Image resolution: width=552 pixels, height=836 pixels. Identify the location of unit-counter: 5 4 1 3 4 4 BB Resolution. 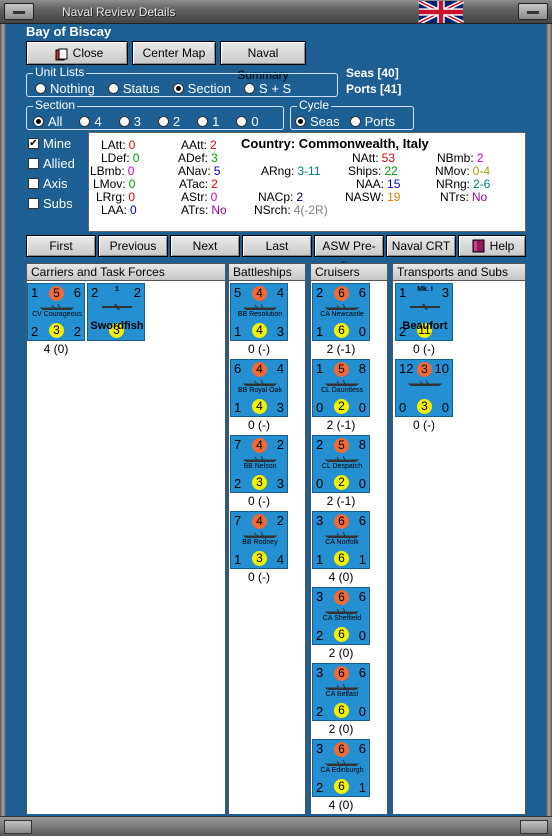
(259, 312).